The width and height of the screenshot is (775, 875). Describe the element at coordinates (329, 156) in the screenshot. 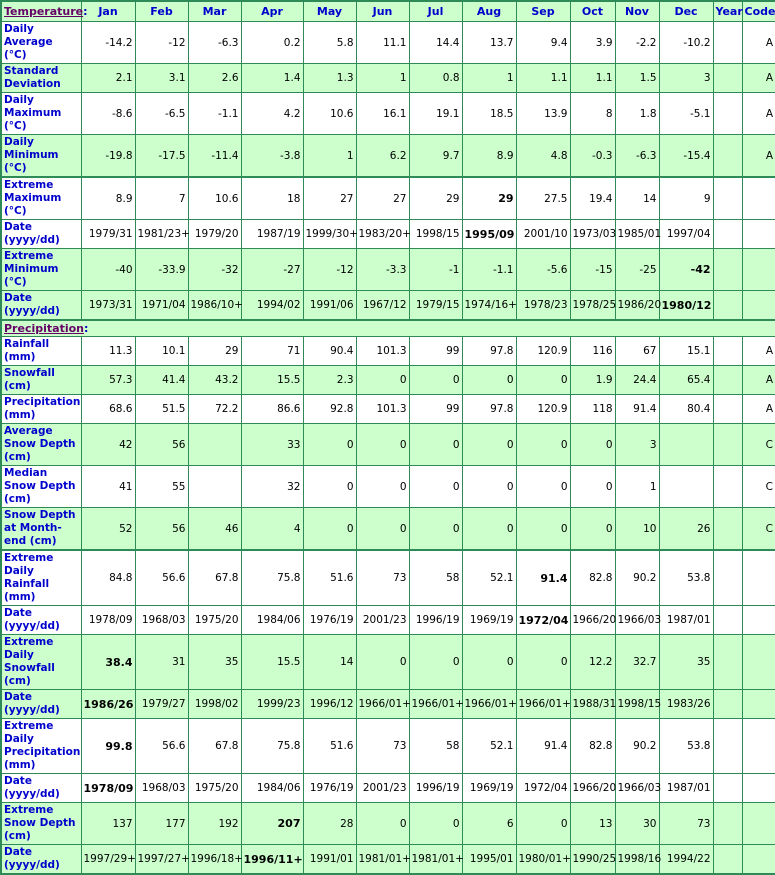

I see `cell-may: 1` at that location.